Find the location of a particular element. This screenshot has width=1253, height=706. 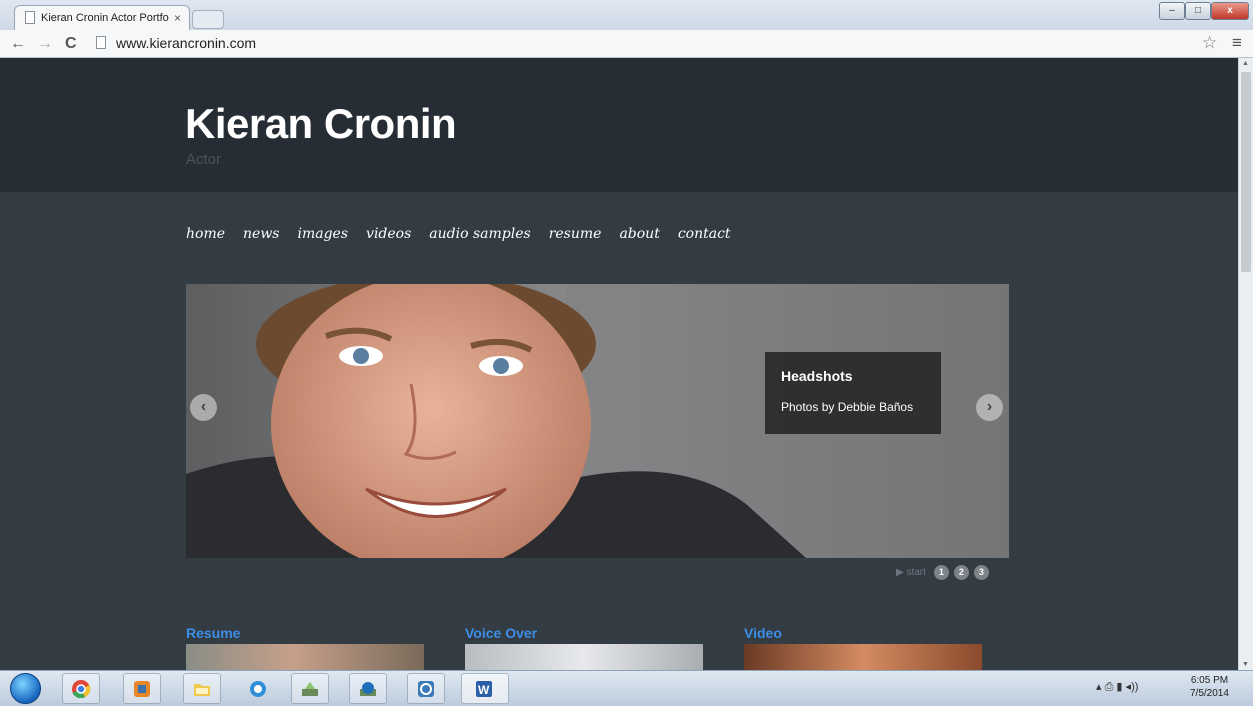

taskbar-hp is located at coordinates (368, 688).